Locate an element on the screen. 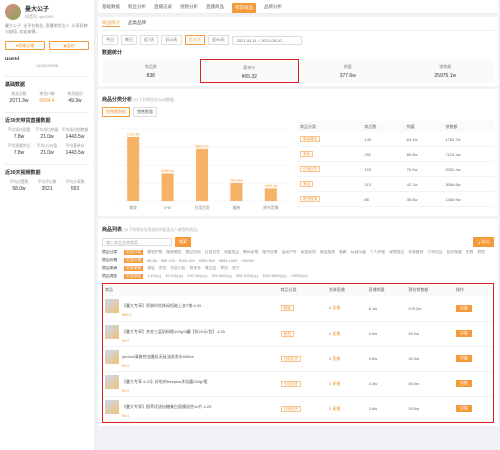 This screenshot has height=450, width=500. filter-option: 宠物用品 is located at coordinates (396, 252).